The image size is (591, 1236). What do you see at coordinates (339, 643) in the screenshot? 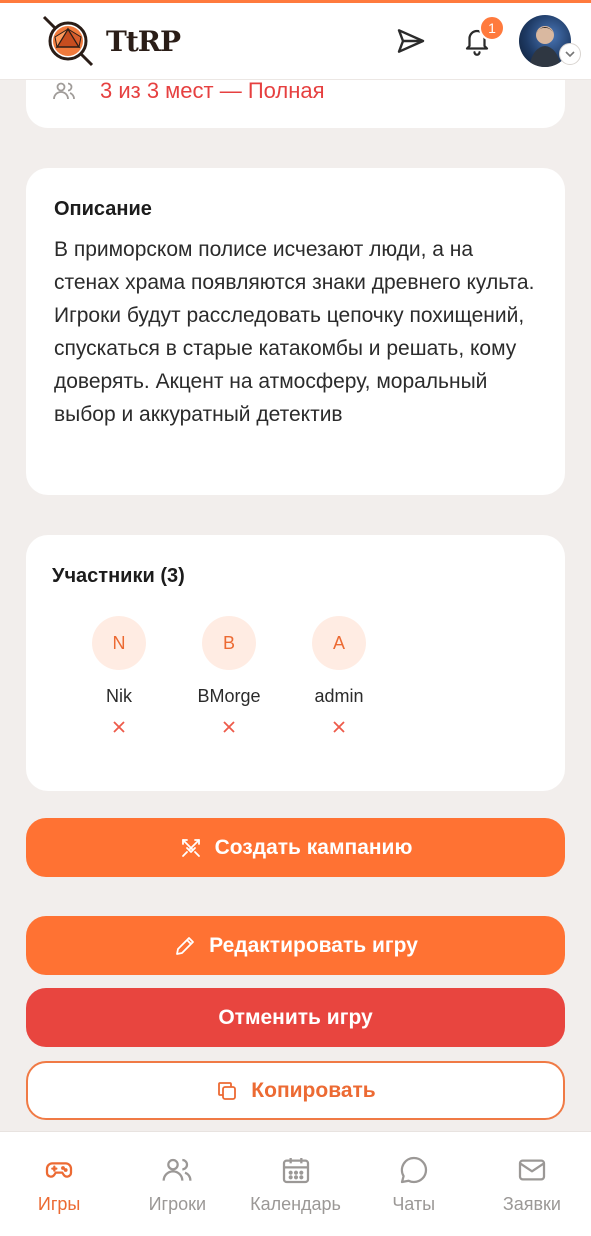
I see `participant-avatar: A` at bounding box center [339, 643].